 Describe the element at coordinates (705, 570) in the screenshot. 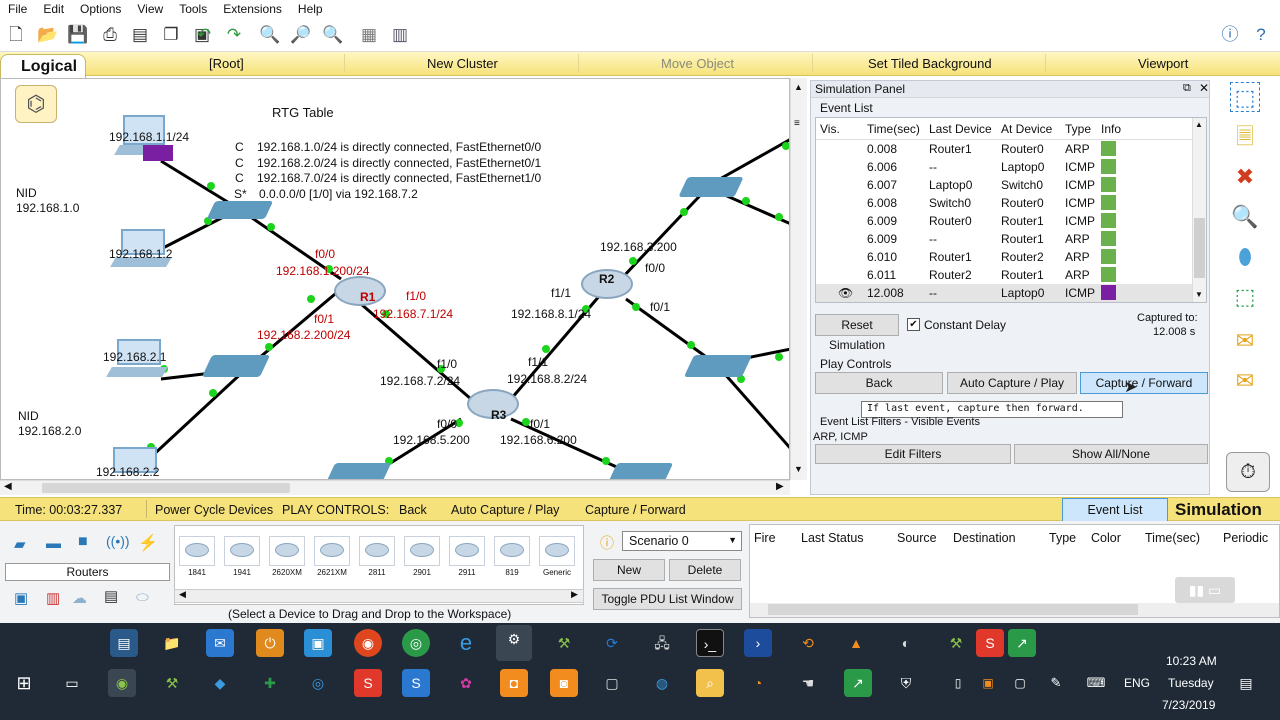

I see `delete-scenario-button: Delete` at that location.